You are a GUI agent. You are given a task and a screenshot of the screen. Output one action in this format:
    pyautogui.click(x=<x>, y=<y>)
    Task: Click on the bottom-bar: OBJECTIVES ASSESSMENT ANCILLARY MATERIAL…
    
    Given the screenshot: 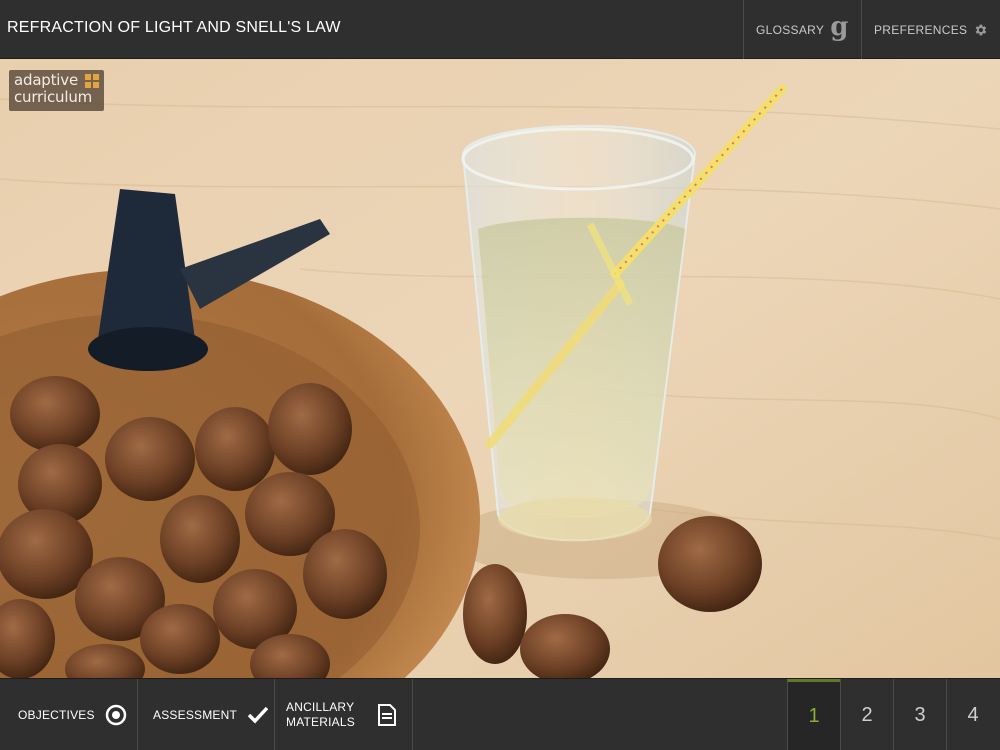 What is the action you would take?
    pyautogui.click(x=500, y=714)
    